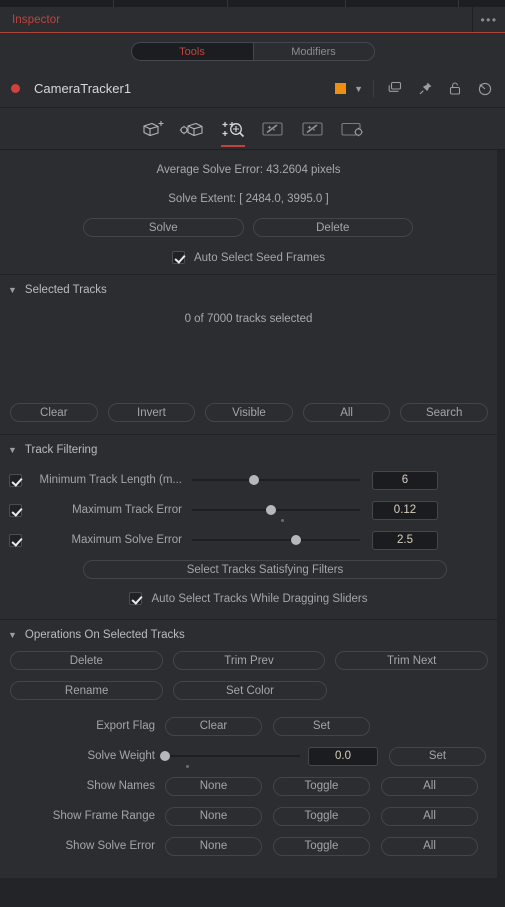 This screenshot has width=505, height=907. What do you see at coordinates (252, 3) in the screenshot?
I see `top-window-strip` at bounding box center [252, 3].